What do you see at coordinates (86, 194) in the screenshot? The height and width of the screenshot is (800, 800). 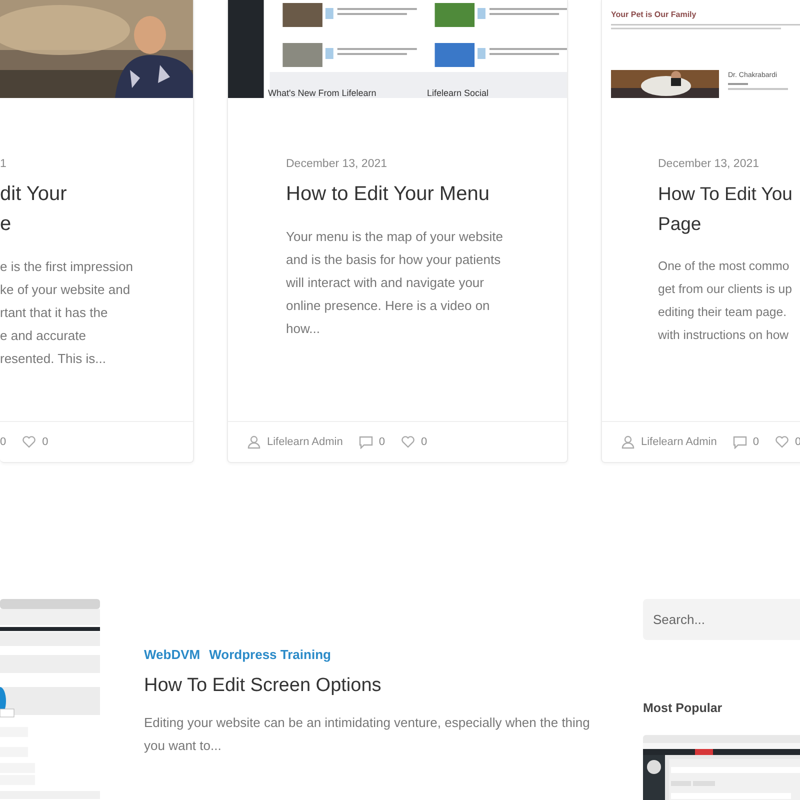 I see `post-title: dit Your` at bounding box center [86, 194].